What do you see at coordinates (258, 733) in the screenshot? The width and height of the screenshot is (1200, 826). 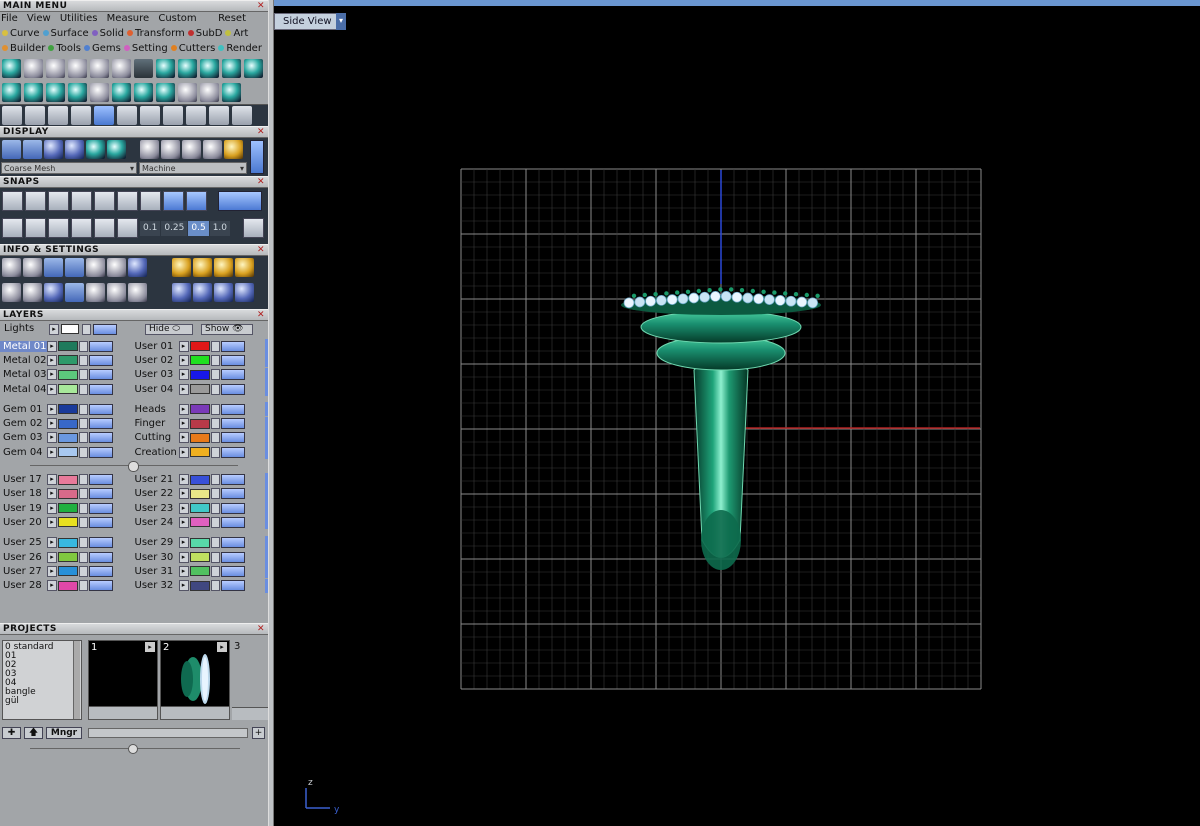 I see `add-slot-button: +` at bounding box center [258, 733].